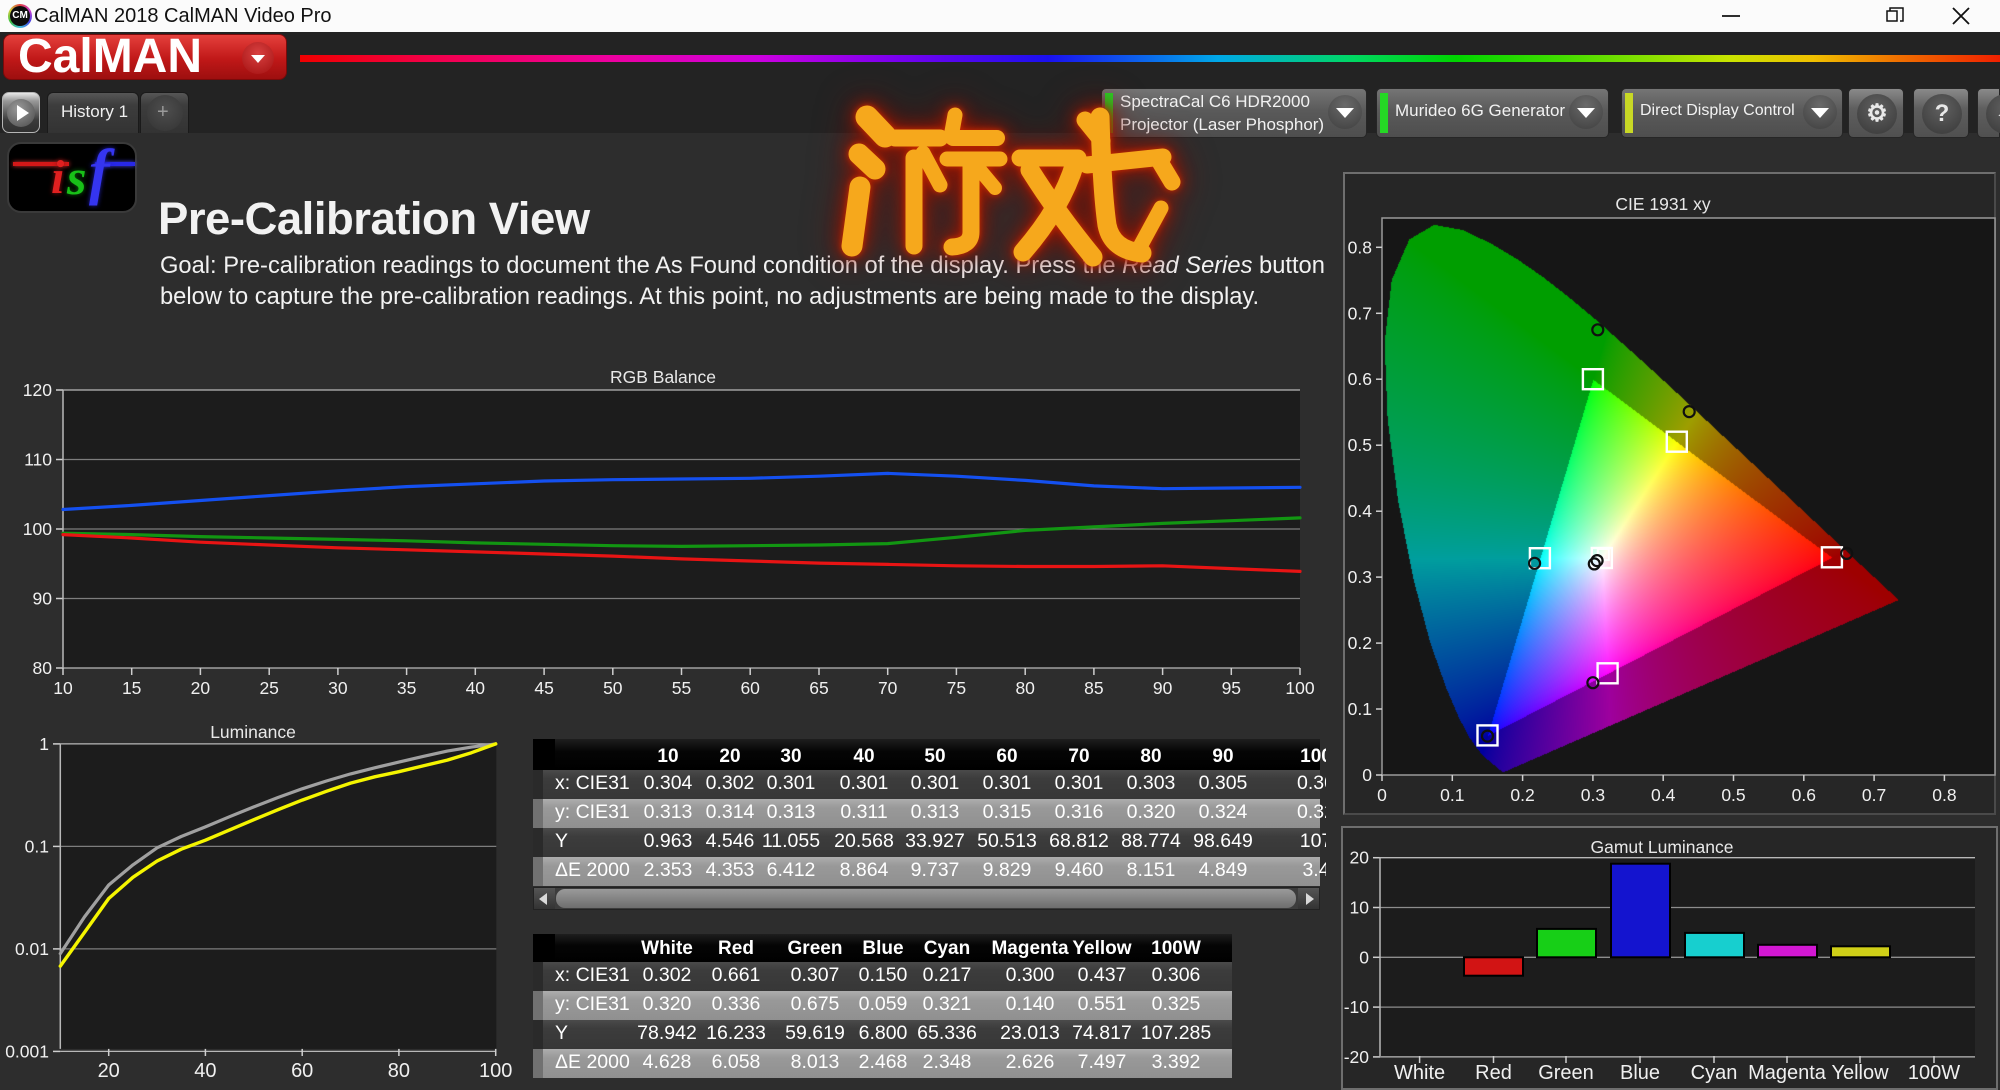 This screenshot has width=2000, height=1090. What do you see at coordinates (1662, 847) in the screenshot?
I see `svg-text: Gamut Luminance` at bounding box center [1662, 847].